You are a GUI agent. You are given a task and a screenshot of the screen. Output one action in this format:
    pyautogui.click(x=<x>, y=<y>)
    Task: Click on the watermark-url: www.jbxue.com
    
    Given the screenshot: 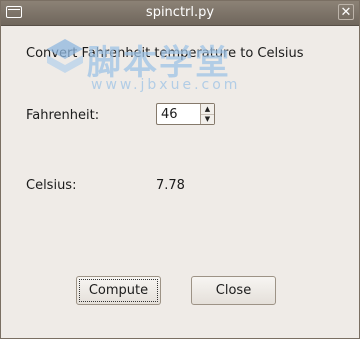 What is the action you would take?
    pyautogui.click(x=166, y=85)
    